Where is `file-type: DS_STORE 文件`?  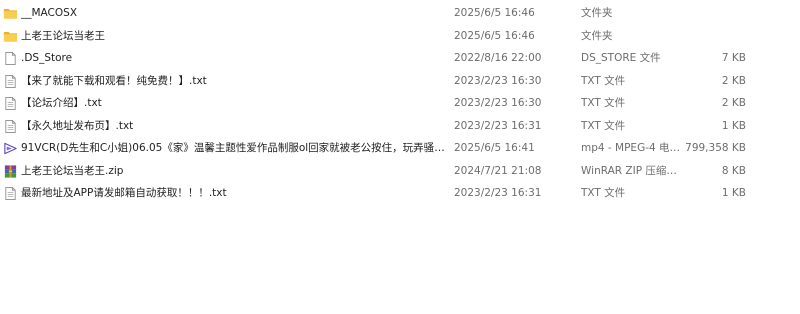 file-type: DS_STORE 文件 is located at coordinates (621, 58).